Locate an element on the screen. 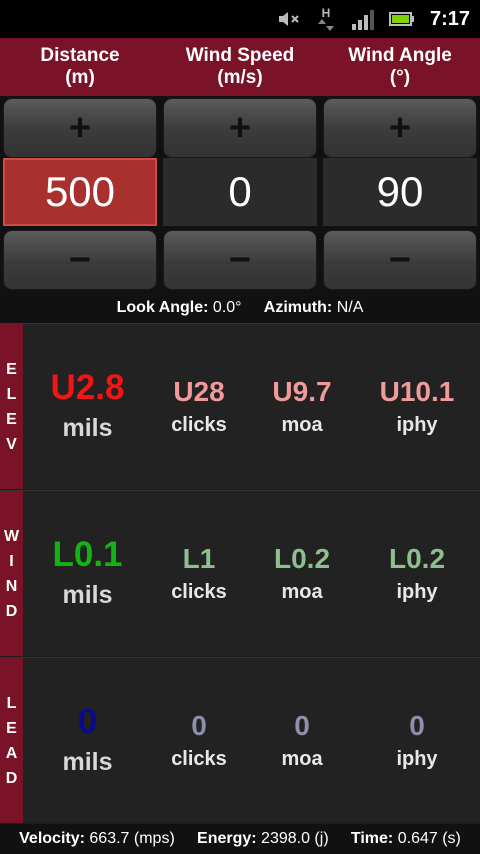  elevation-iphy-value: U10.1 is located at coordinates (417, 391).